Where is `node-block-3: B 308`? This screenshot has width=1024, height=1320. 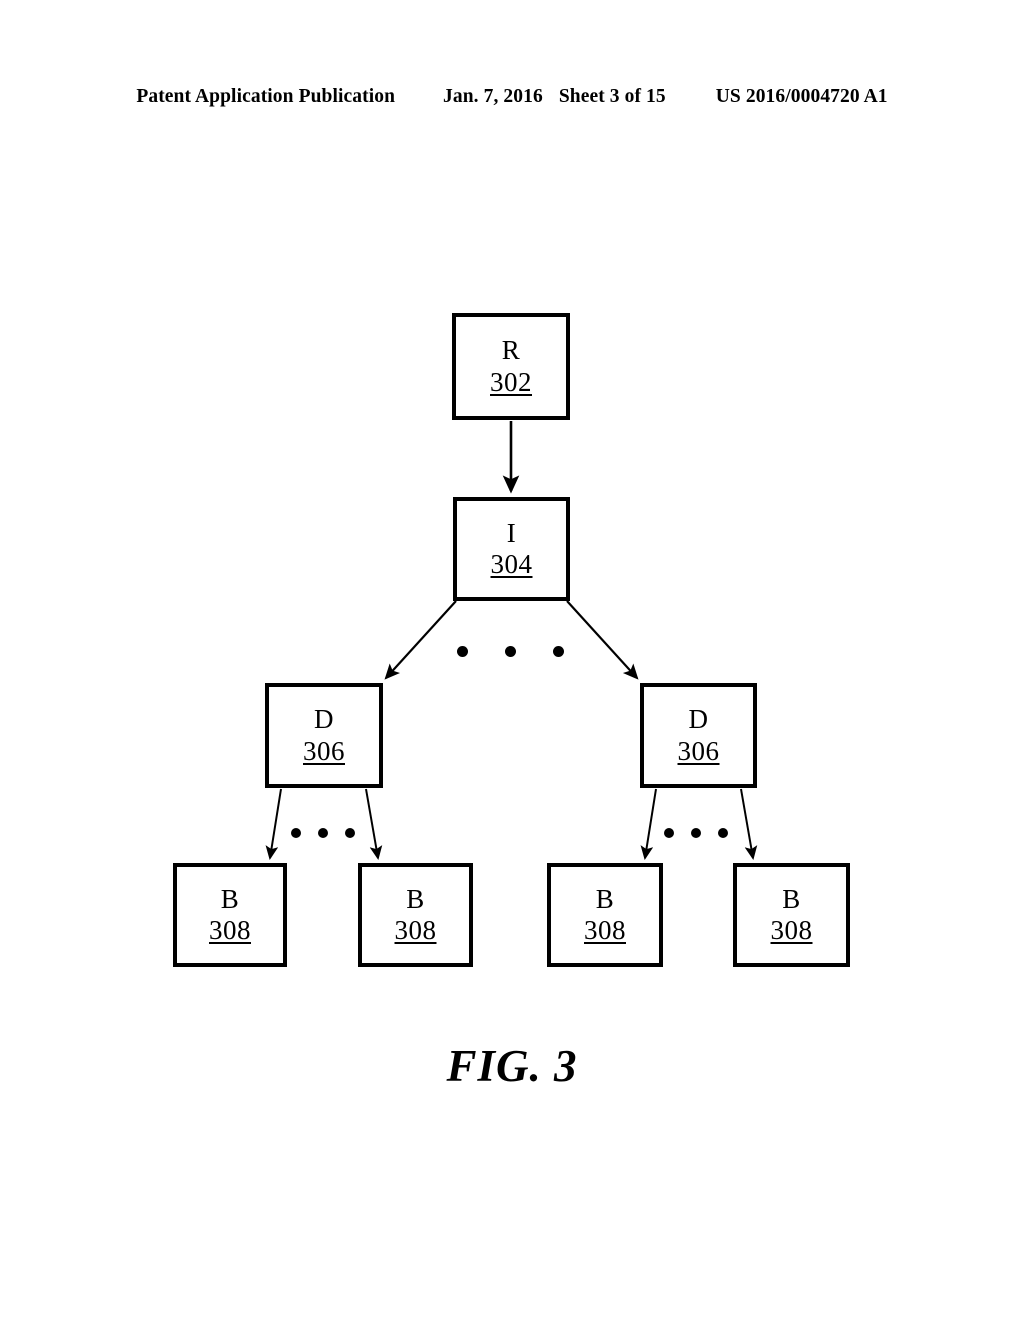 node-block-3: B 308 is located at coordinates (605, 915).